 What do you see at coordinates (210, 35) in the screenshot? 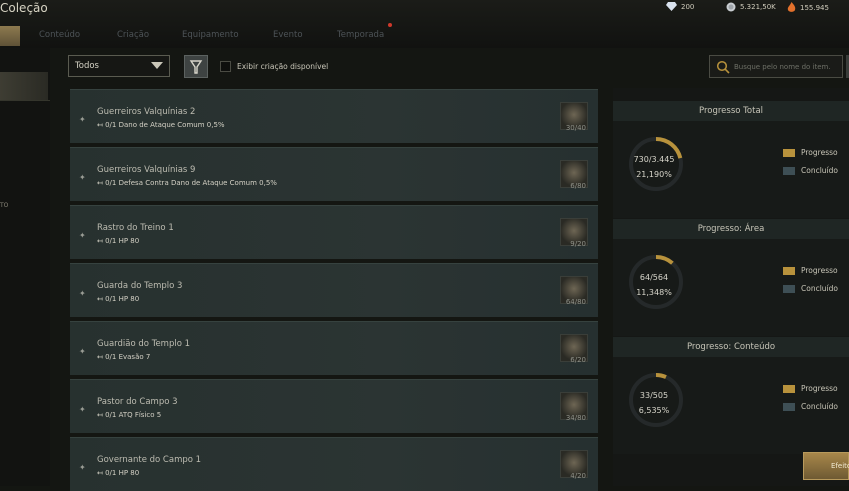
I see `tab-equipment: Equipamento` at bounding box center [210, 35].